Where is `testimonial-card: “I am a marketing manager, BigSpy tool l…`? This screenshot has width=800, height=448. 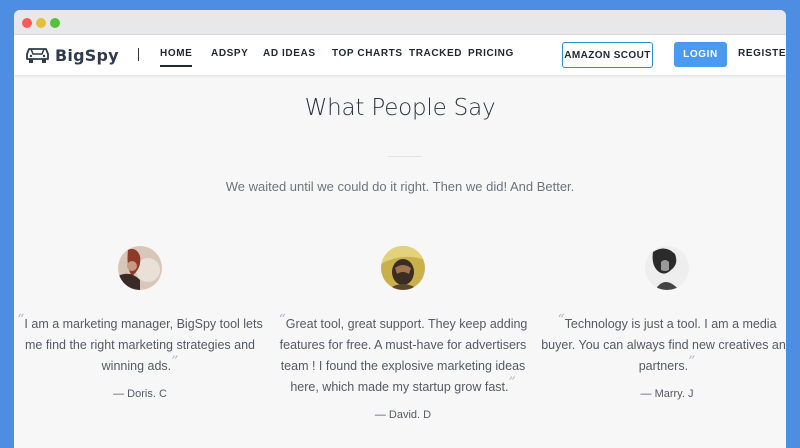
testimonial-card: “I am a marketing manager, BigSpy tool l… is located at coordinates (142, 323).